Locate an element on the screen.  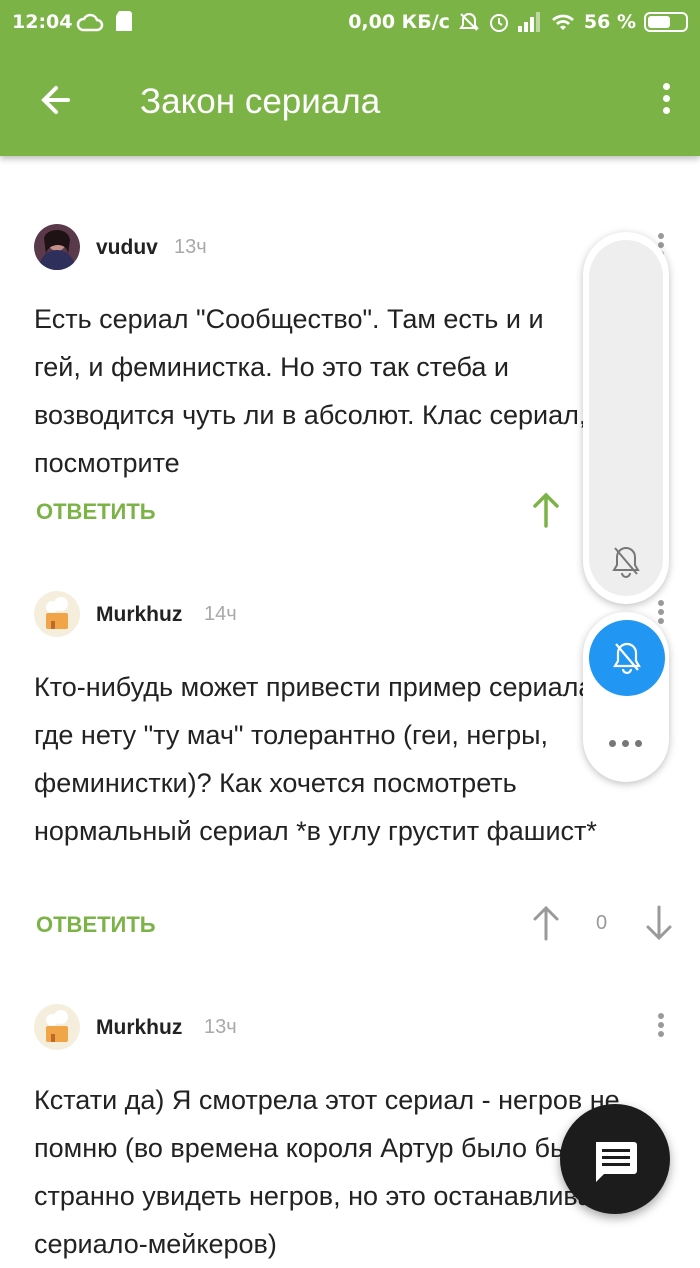
alarm-icon is located at coordinates (498, 23).